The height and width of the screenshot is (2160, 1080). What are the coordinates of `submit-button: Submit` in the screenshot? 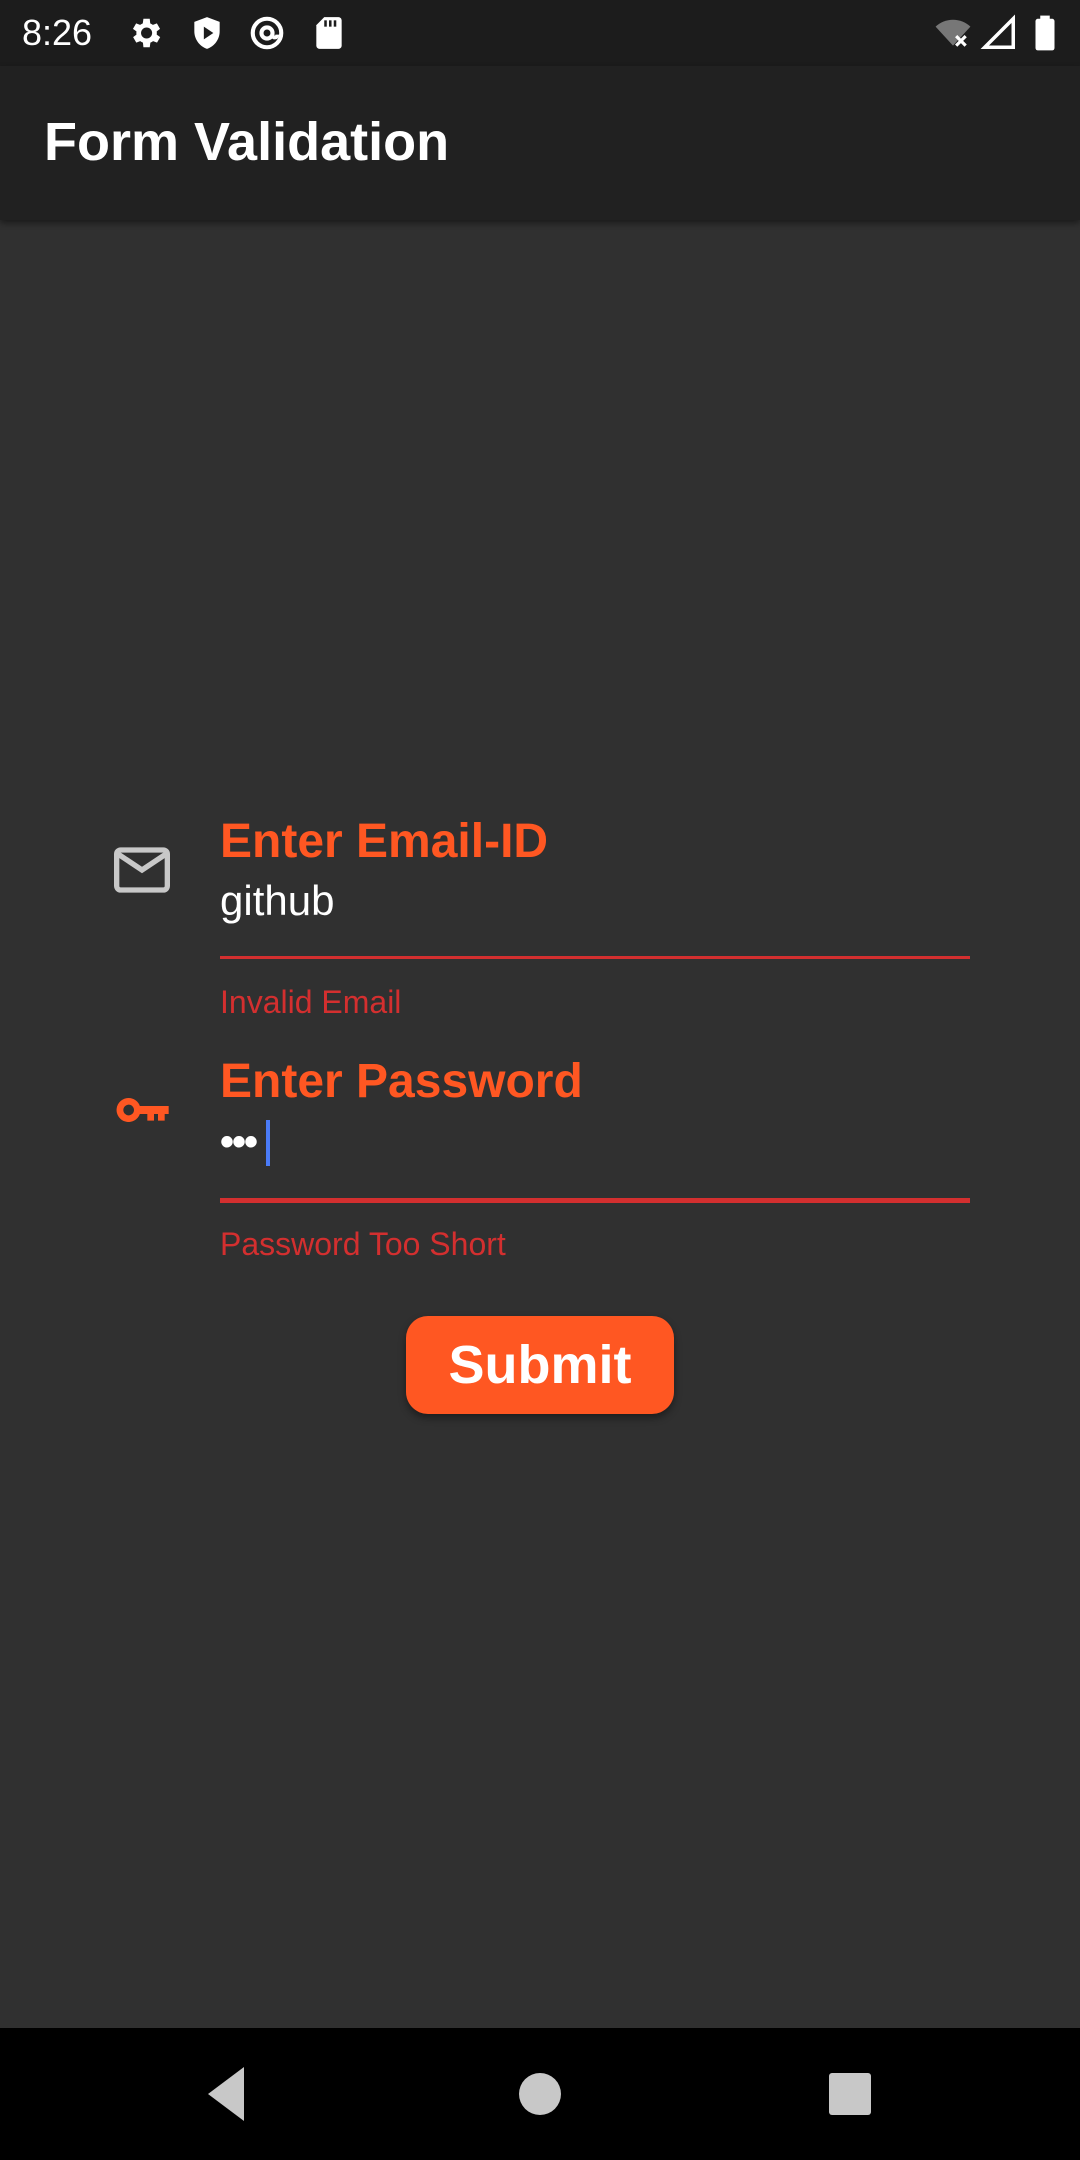 It's located at (540, 1365).